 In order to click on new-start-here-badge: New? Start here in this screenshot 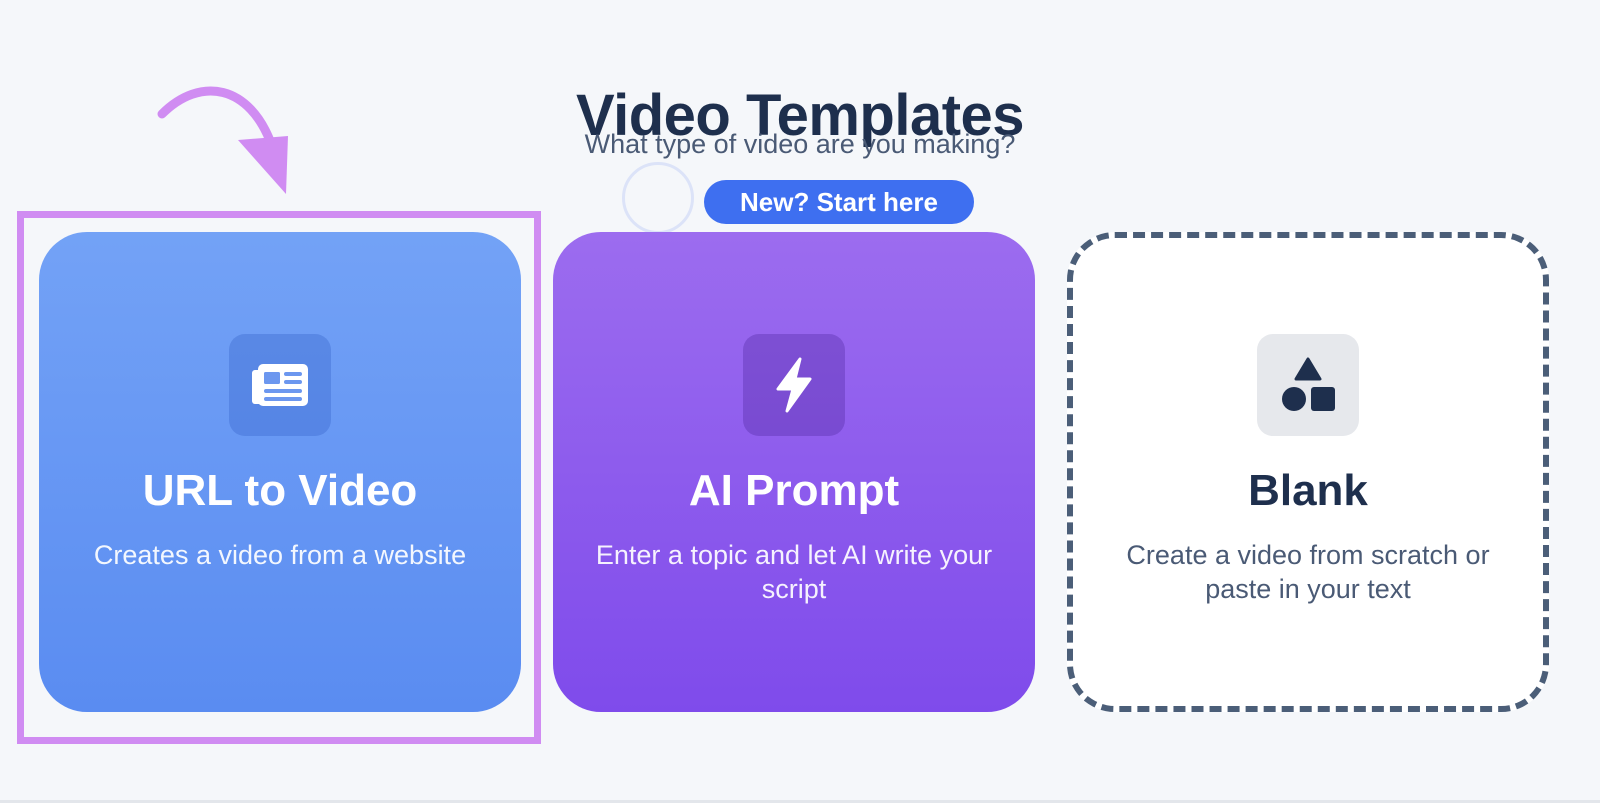, I will do `click(839, 202)`.